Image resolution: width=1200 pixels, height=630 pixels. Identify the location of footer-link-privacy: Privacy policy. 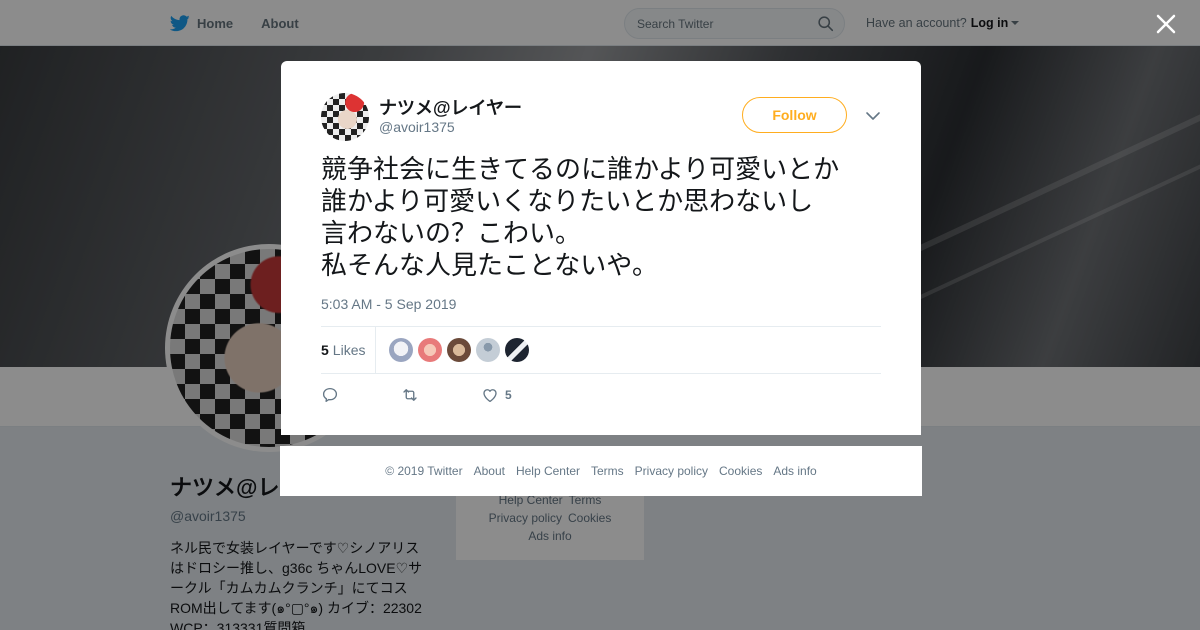
(671, 471).